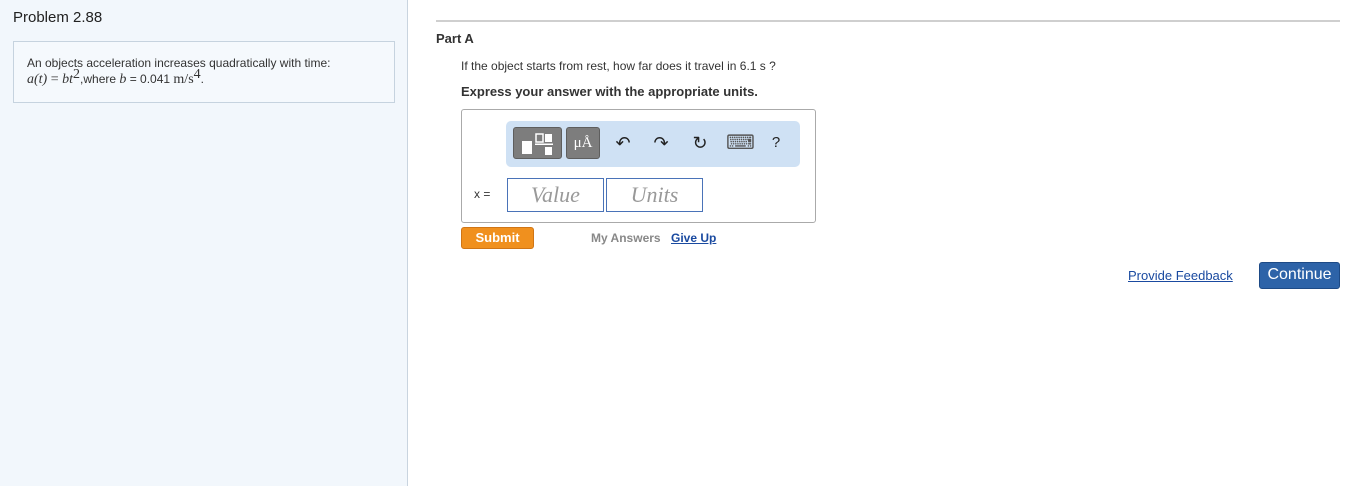 The image size is (1366, 486). What do you see at coordinates (183, 79) in the screenshot?
I see `formula-units: m/s` at bounding box center [183, 79].